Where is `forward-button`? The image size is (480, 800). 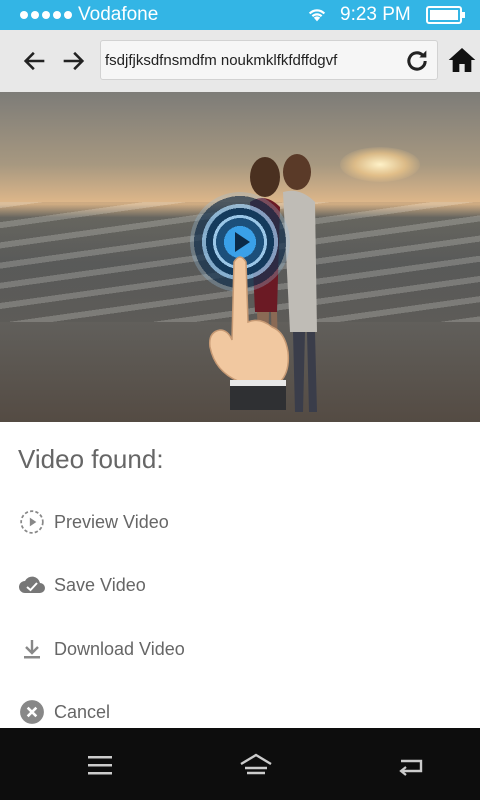
forward-button is located at coordinates (73, 61).